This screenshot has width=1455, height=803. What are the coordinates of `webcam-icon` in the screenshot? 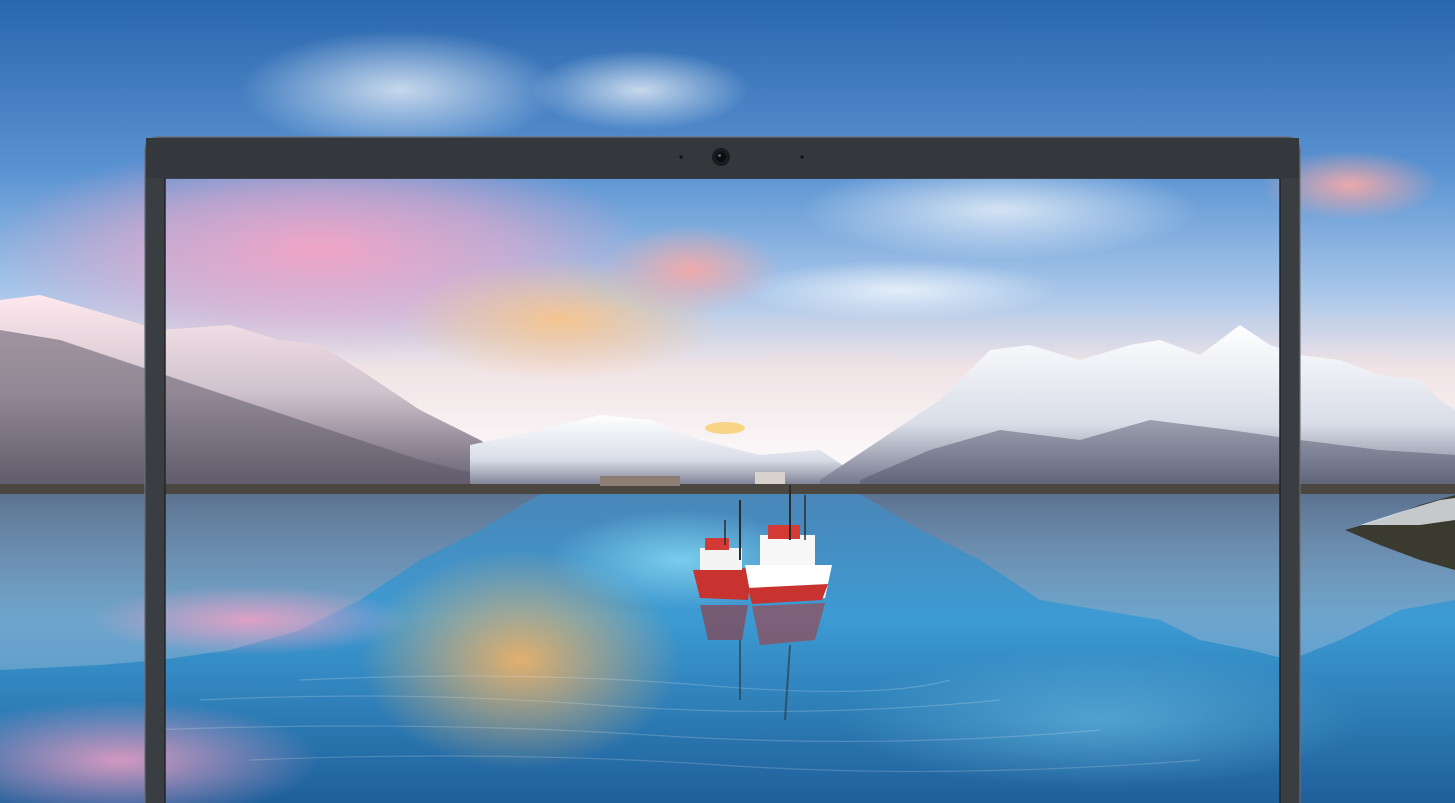 It's located at (721, 157).